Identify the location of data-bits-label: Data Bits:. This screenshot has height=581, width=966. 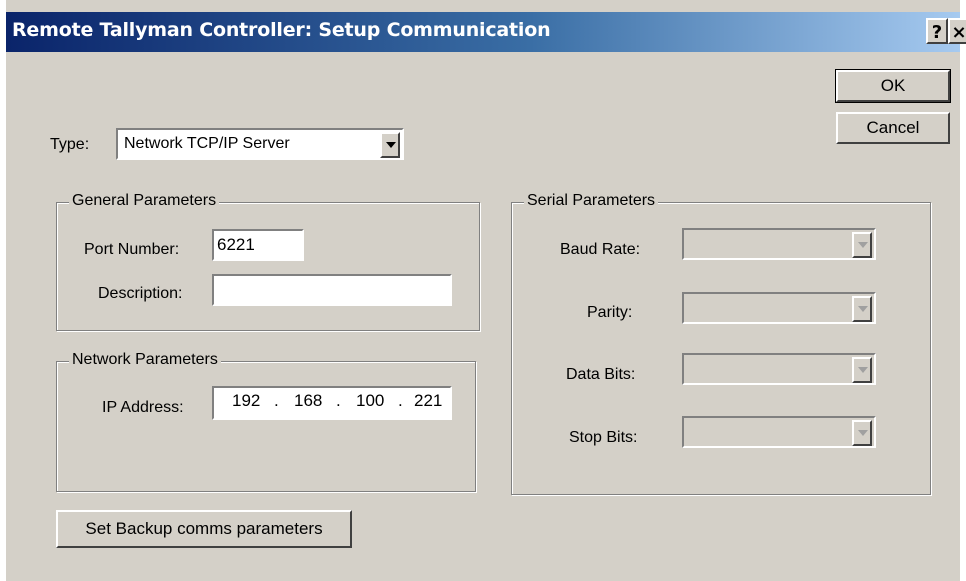
(601, 374).